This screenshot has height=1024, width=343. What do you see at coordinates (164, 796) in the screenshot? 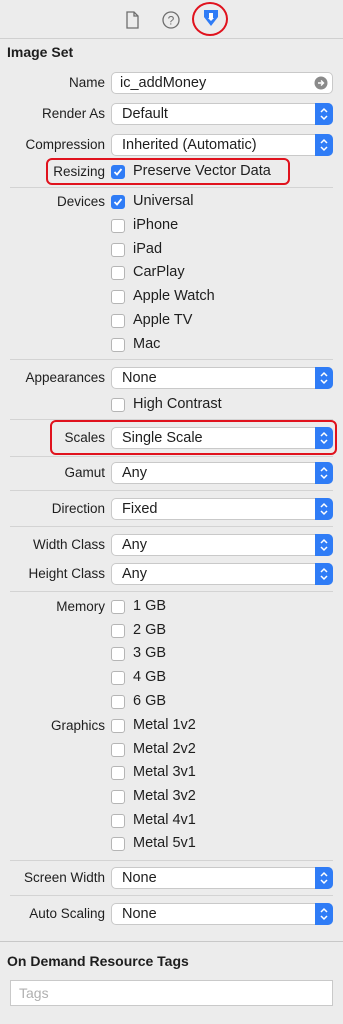
I see `graphics-option-label: Metal 3v2` at bounding box center [164, 796].